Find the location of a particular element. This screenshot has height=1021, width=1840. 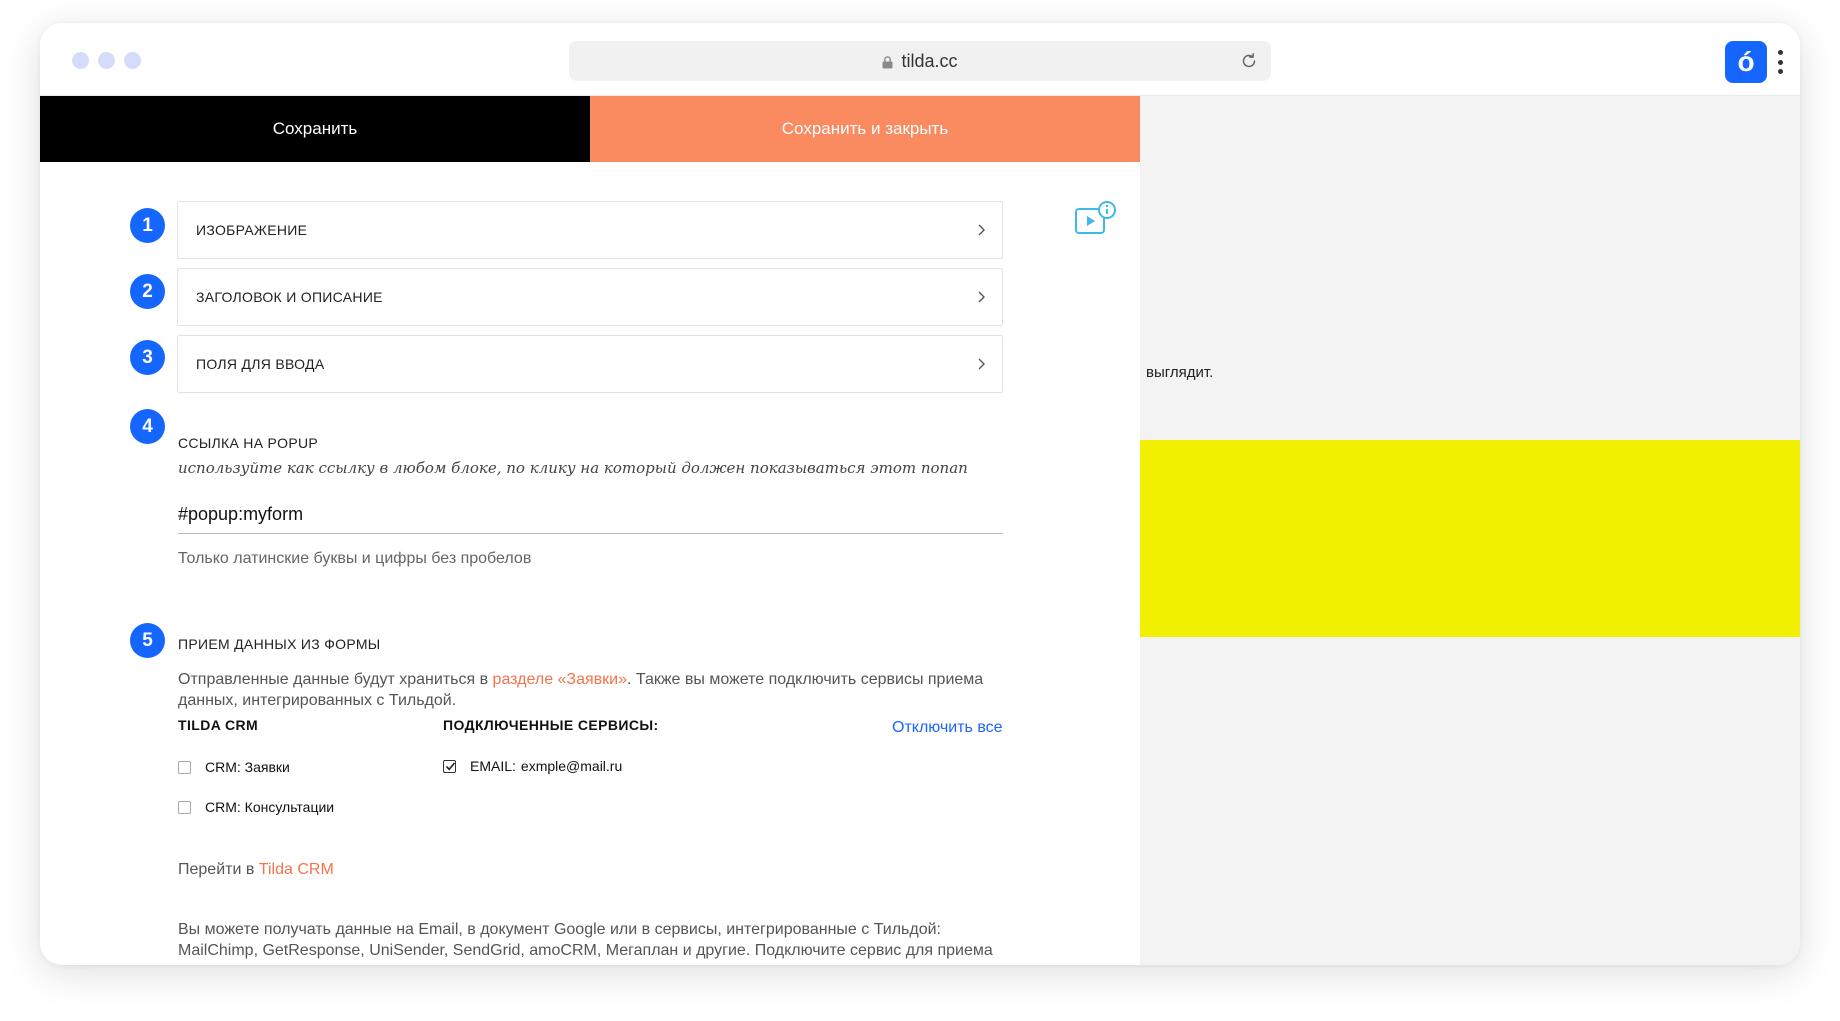

tilda-crm-header: TILDA CRM is located at coordinates (218, 725).